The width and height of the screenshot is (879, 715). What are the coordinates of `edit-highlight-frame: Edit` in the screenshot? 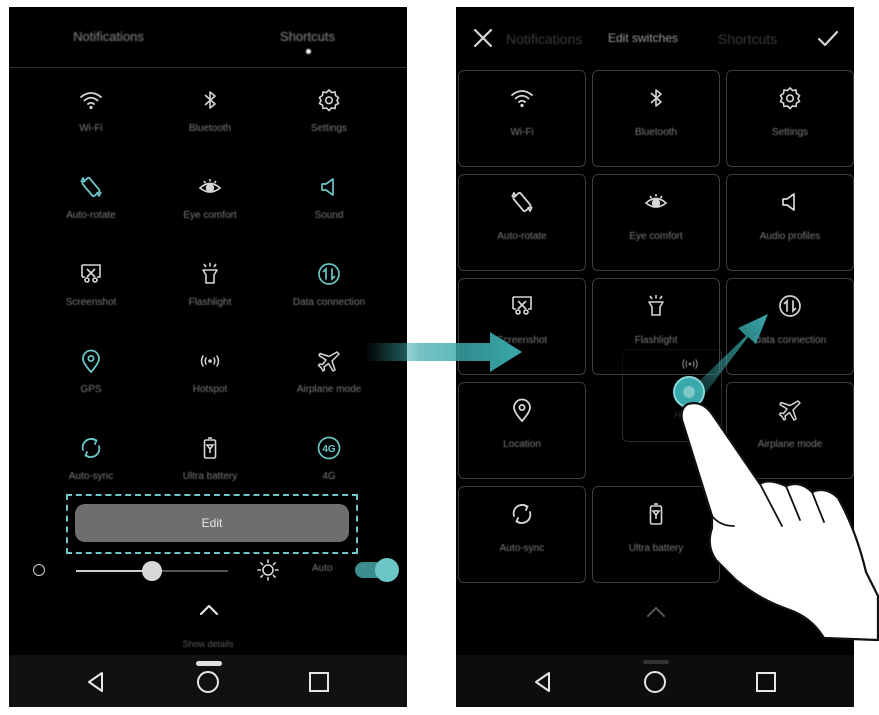 It's located at (212, 524).